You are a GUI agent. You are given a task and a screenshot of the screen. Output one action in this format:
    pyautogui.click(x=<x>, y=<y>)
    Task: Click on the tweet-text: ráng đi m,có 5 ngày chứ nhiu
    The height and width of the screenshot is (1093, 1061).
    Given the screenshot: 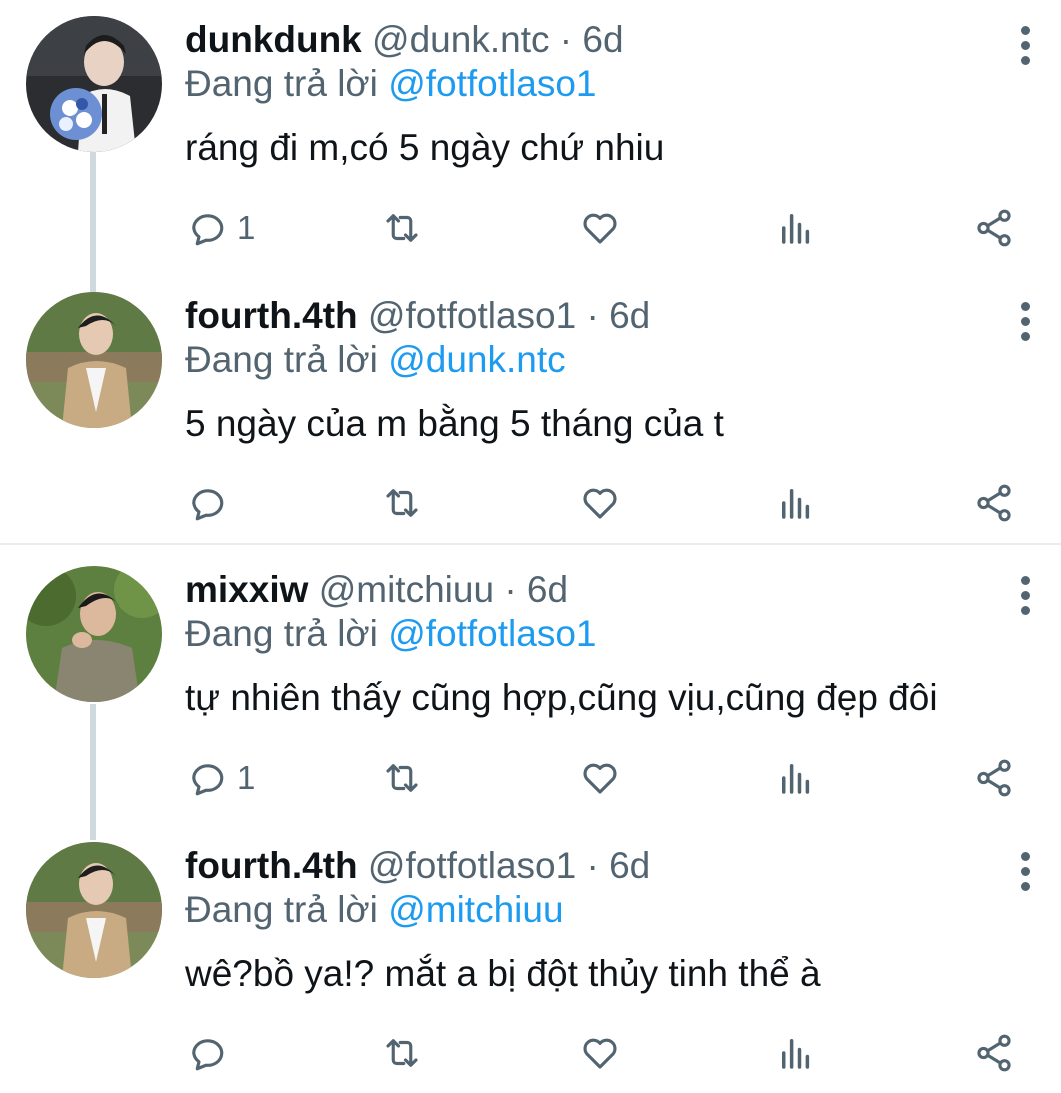 What is the action you would take?
    pyautogui.click(x=425, y=147)
    